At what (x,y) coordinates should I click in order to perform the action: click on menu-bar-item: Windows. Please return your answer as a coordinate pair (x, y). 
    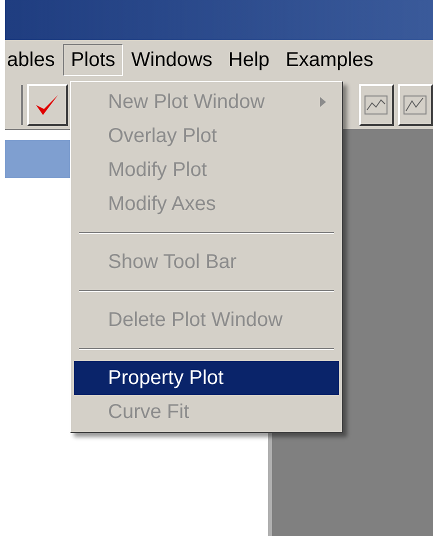
    Looking at the image, I should click on (171, 60).